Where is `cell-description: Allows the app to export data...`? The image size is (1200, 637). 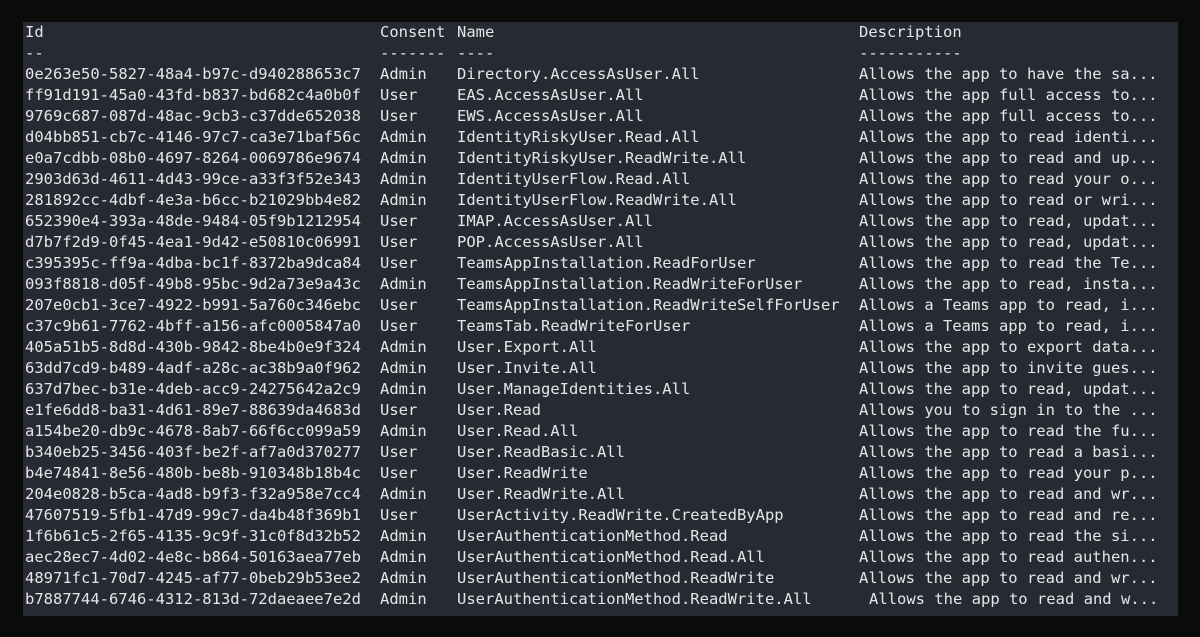 cell-description: Allows the app to export data... is located at coordinates (1008, 347).